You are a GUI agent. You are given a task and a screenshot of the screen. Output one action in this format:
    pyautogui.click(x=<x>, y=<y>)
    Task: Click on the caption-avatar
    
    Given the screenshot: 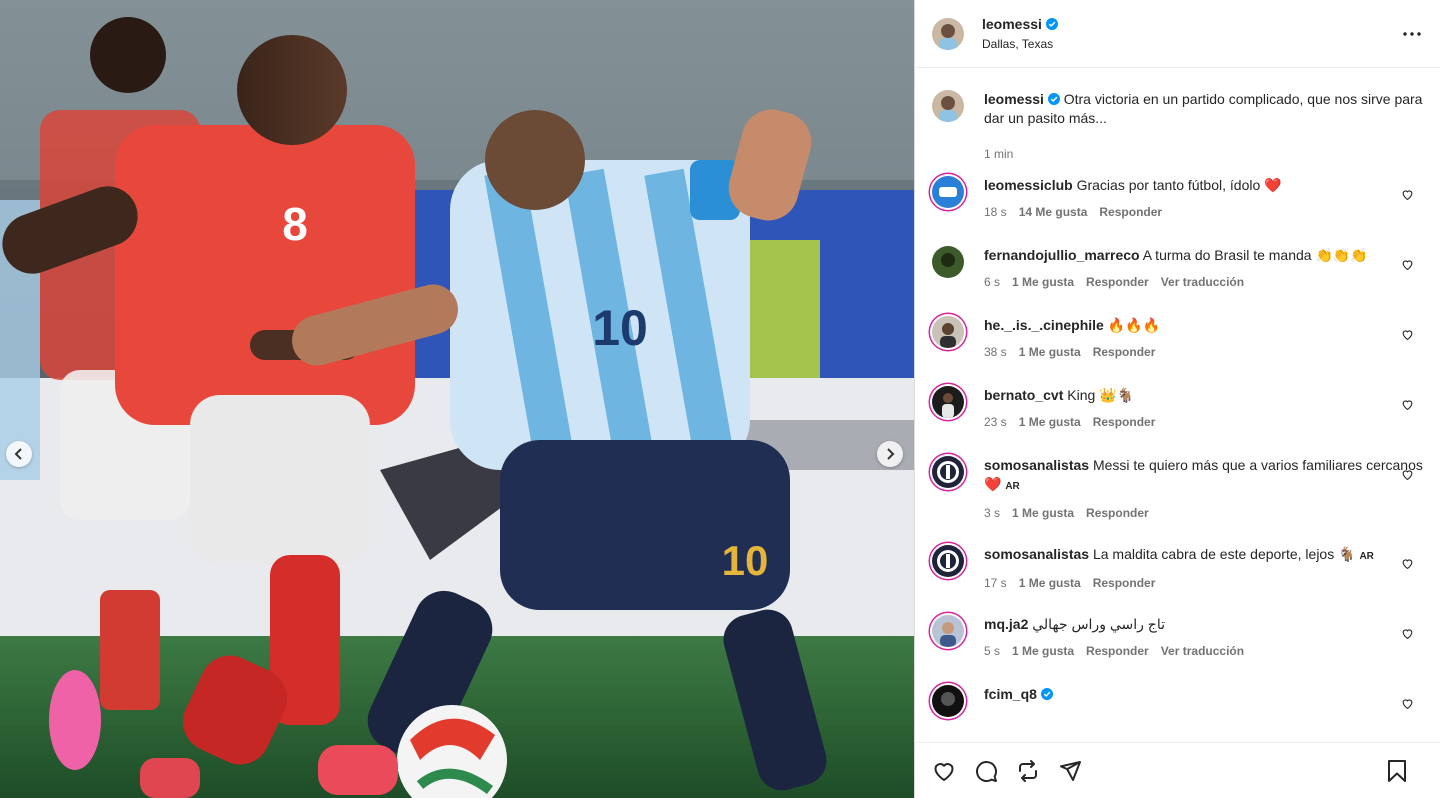 What is the action you would take?
    pyautogui.click(x=948, y=106)
    